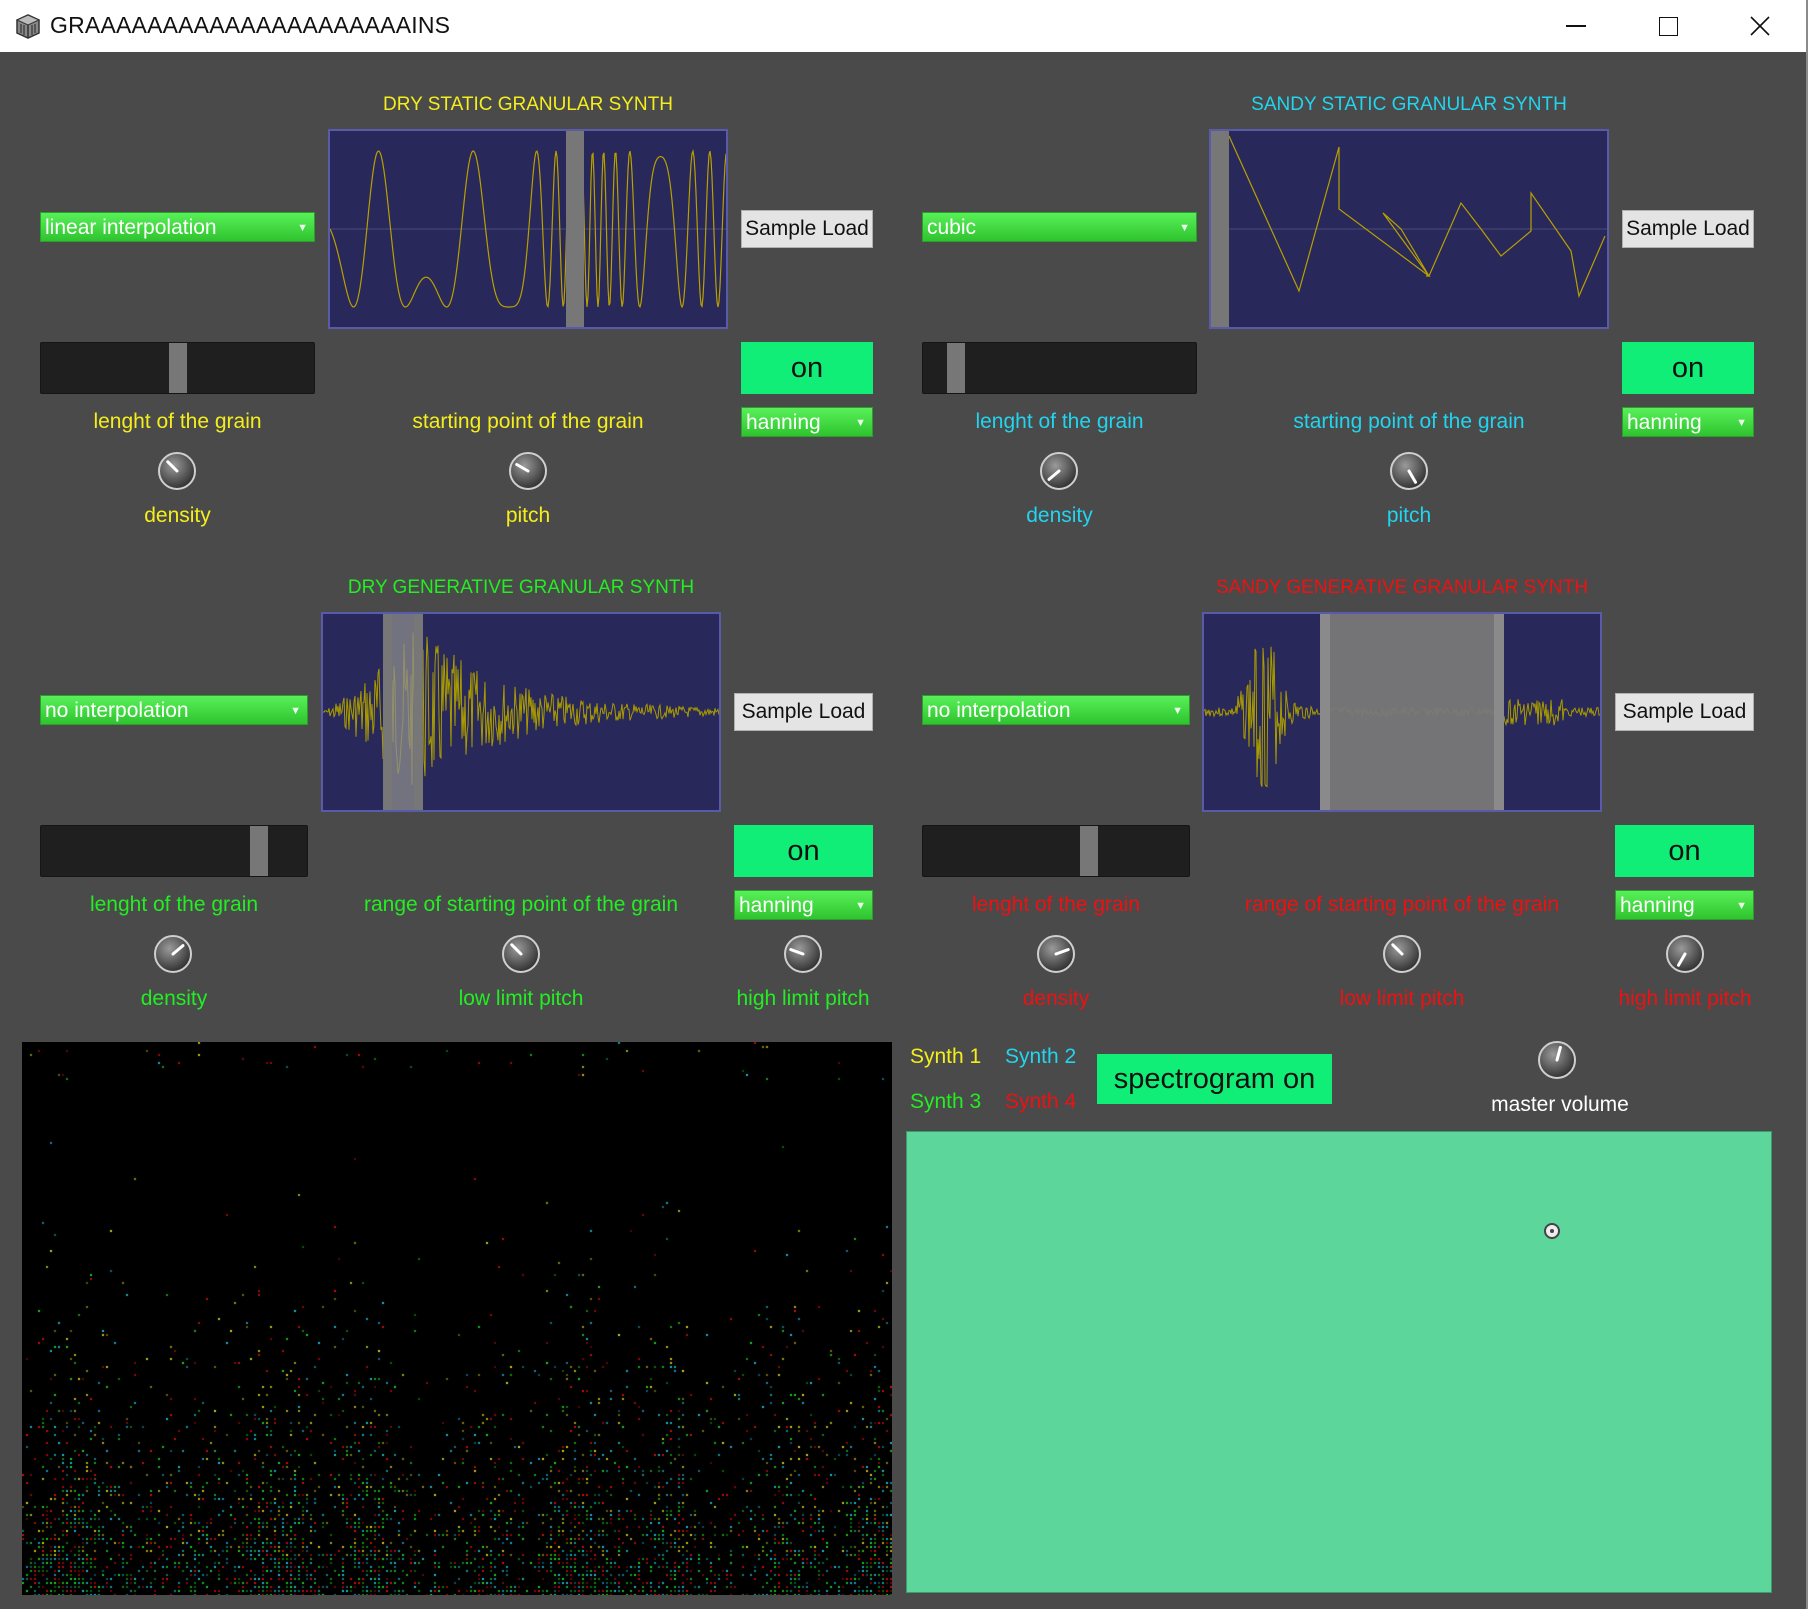 The image size is (1808, 1609). Describe the element at coordinates (1685, 998) in the screenshot. I see `synth4-high-pitch-label: high limit pitch` at that location.